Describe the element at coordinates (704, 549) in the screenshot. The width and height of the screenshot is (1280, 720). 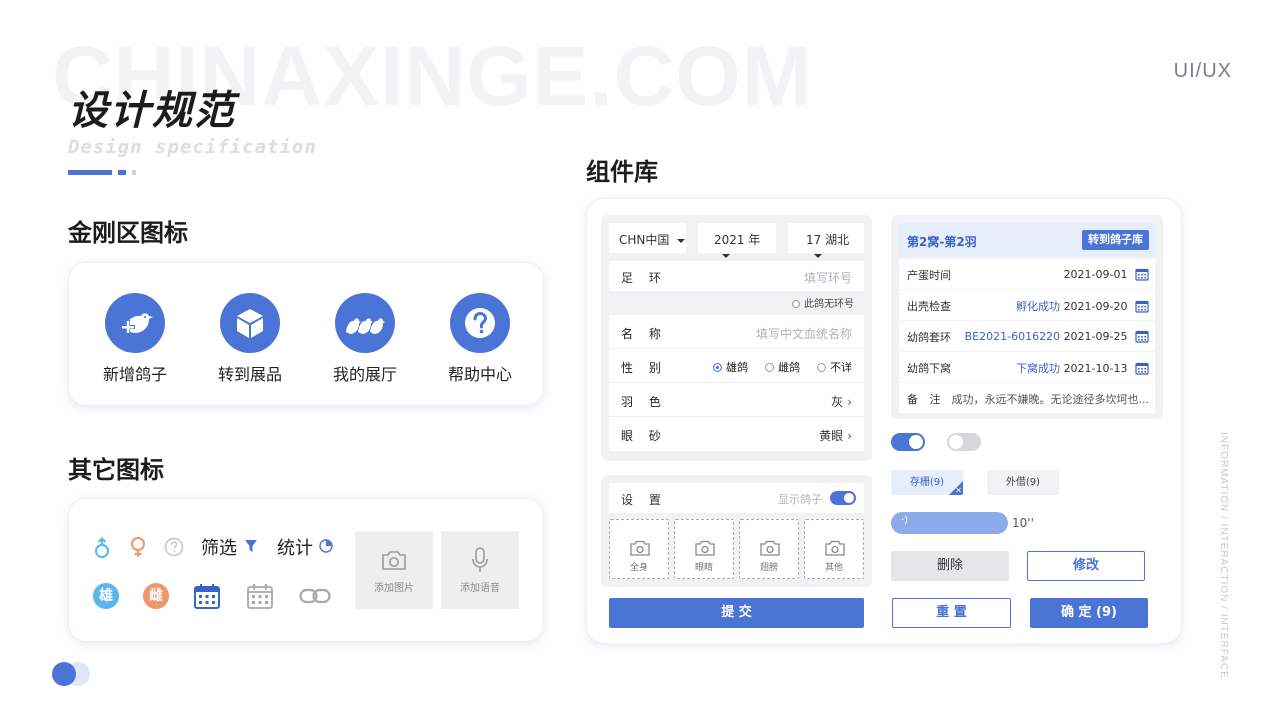
I see `photo-slot-eyes: 眼睛` at that location.